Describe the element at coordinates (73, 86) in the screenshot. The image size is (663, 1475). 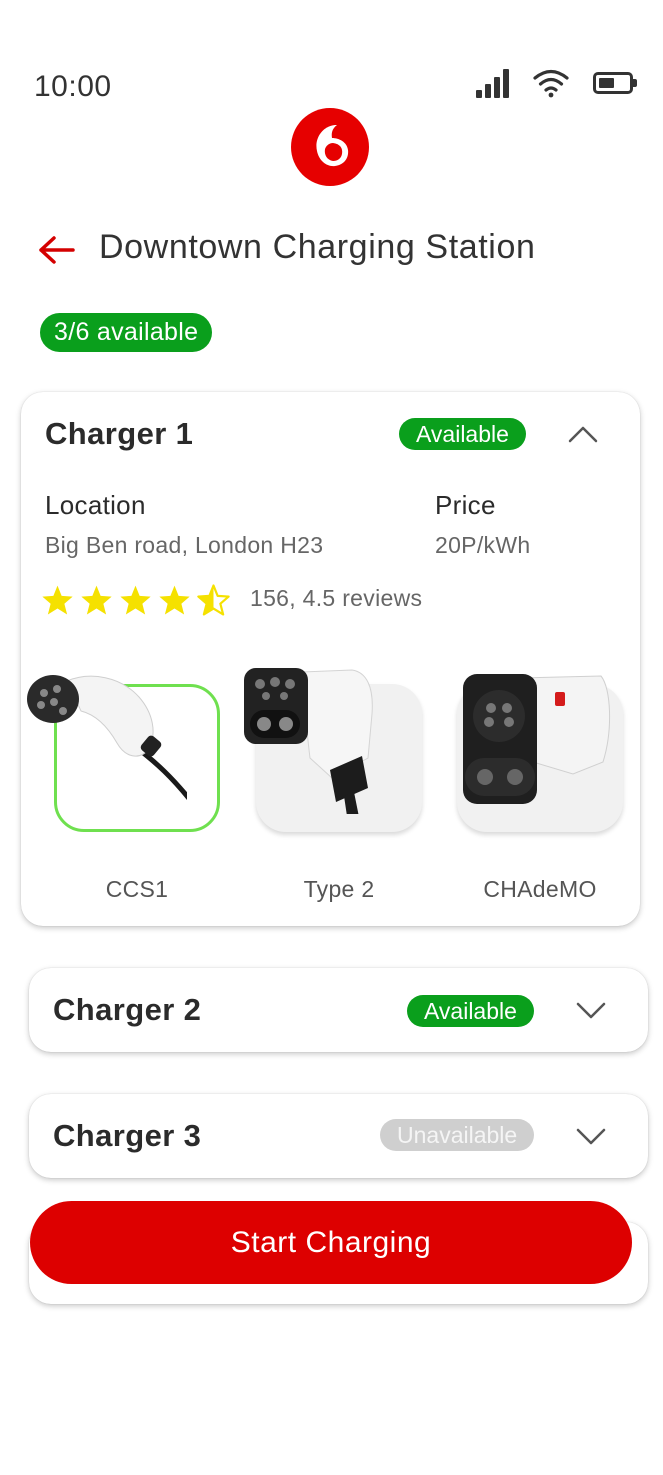
I see `status-time: 10:00` at that location.